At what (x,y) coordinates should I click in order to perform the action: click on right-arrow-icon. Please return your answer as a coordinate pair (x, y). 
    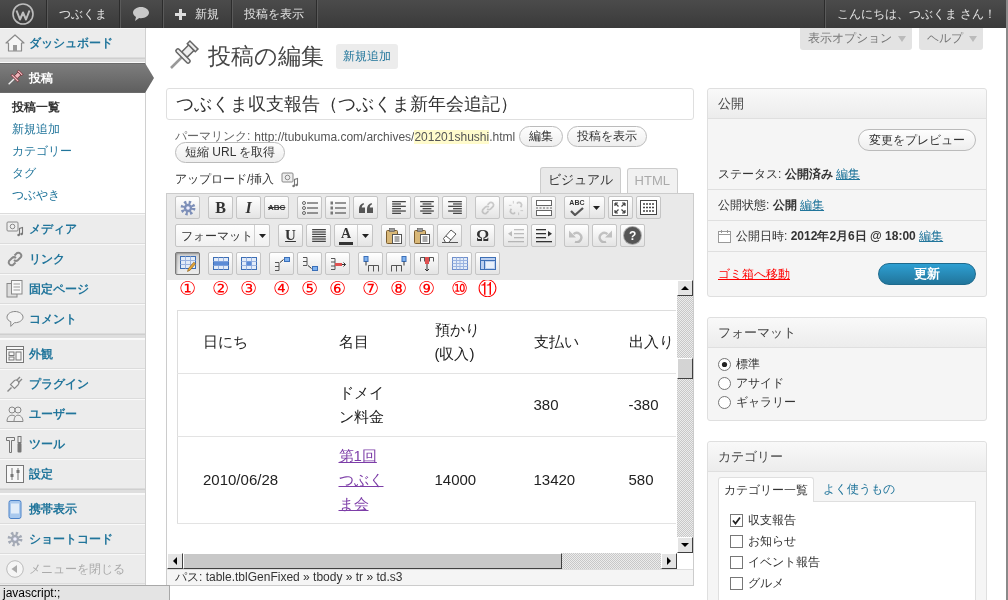
    Looking at the image, I should click on (669, 561).